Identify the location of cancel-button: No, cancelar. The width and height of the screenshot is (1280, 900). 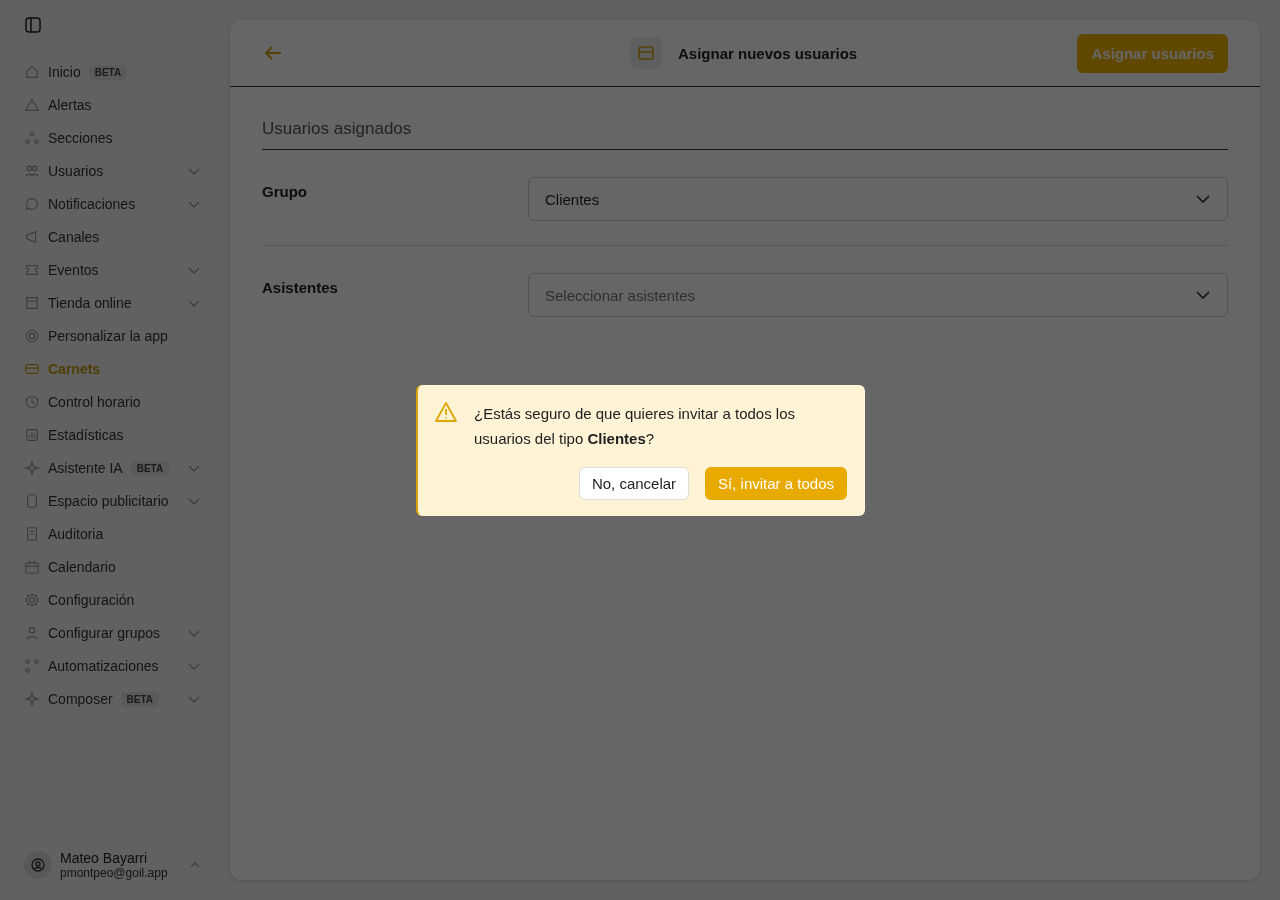
(634, 483).